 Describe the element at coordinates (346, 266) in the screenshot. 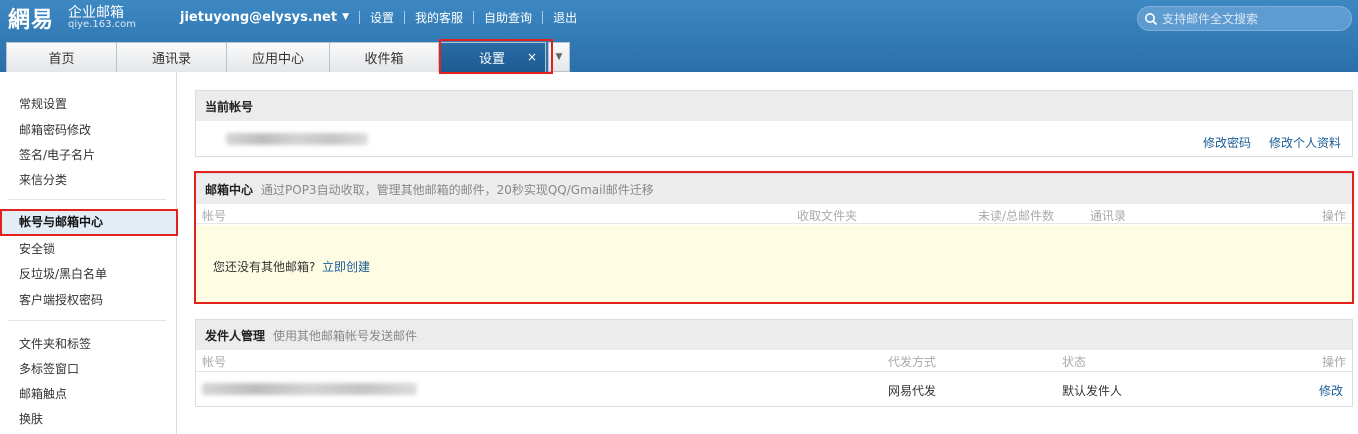

I see `create-now-link: 立即创建` at that location.